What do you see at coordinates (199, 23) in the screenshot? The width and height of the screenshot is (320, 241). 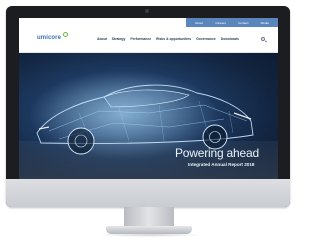 I see `utility-link-about: About` at bounding box center [199, 23].